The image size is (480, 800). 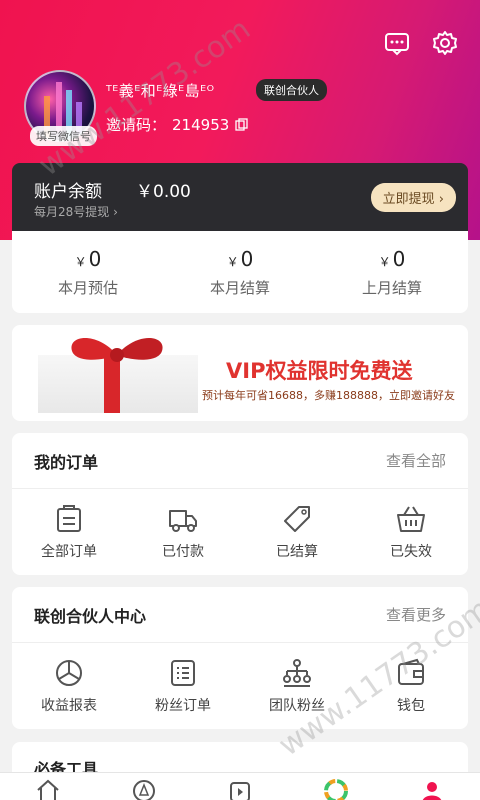 I want to click on order-invalid-label: 已失效, so click(x=411, y=552).